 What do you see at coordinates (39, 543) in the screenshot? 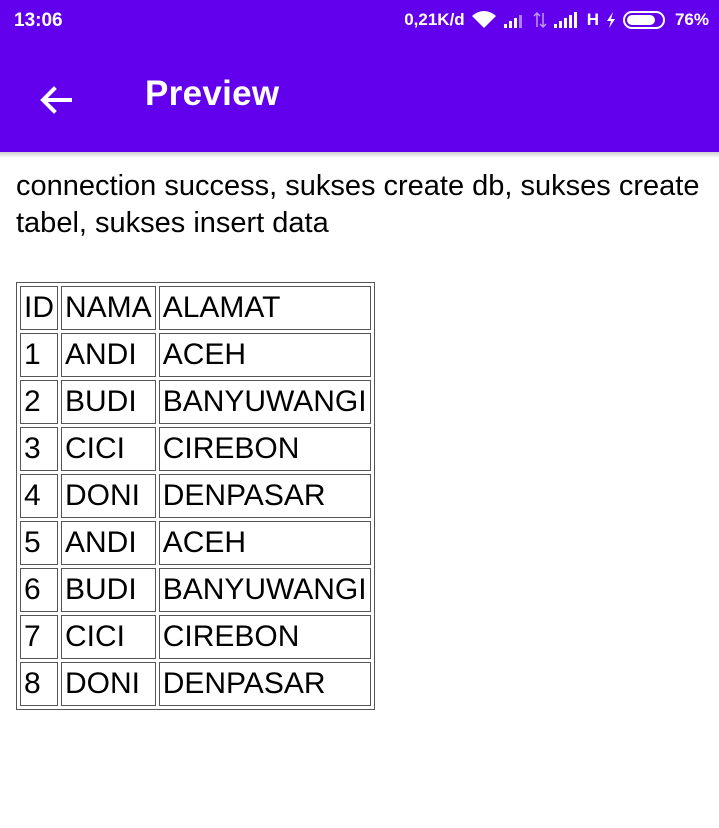
I see `cell-id: 5` at bounding box center [39, 543].